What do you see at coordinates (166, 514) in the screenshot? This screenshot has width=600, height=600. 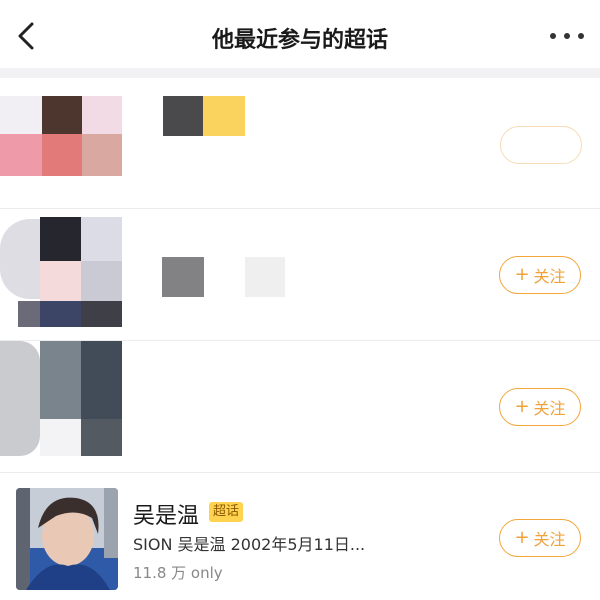 I see `topic-name: 吴是温` at bounding box center [166, 514].